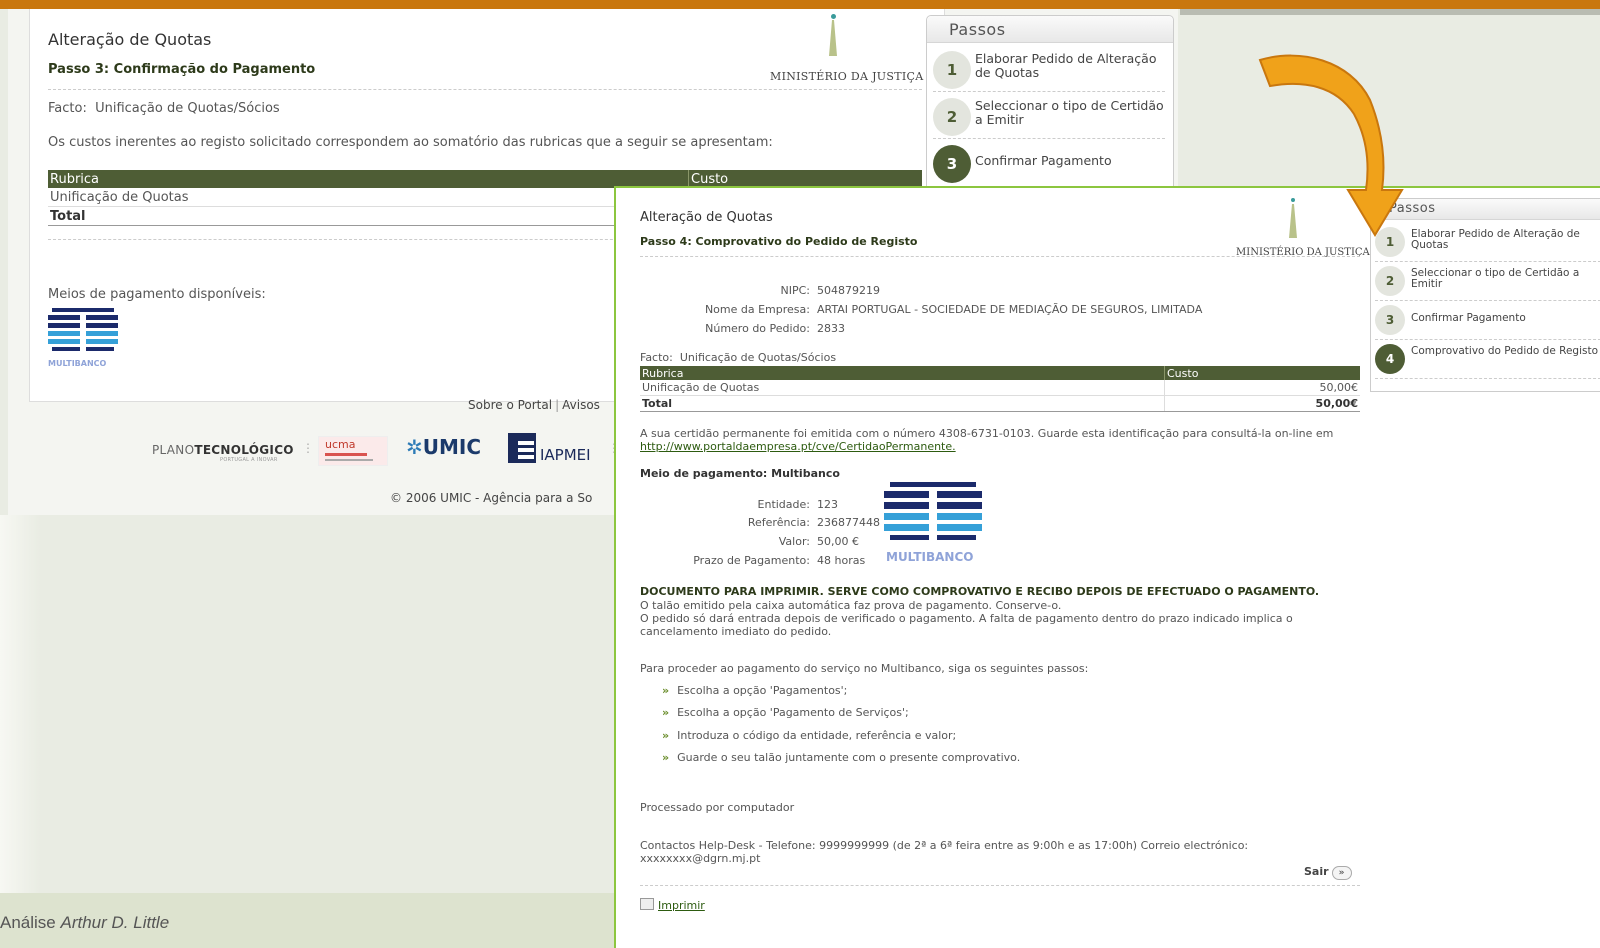 The width and height of the screenshot is (1600, 948). I want to click on deadline-value: 48 horas, so click(841, 560).